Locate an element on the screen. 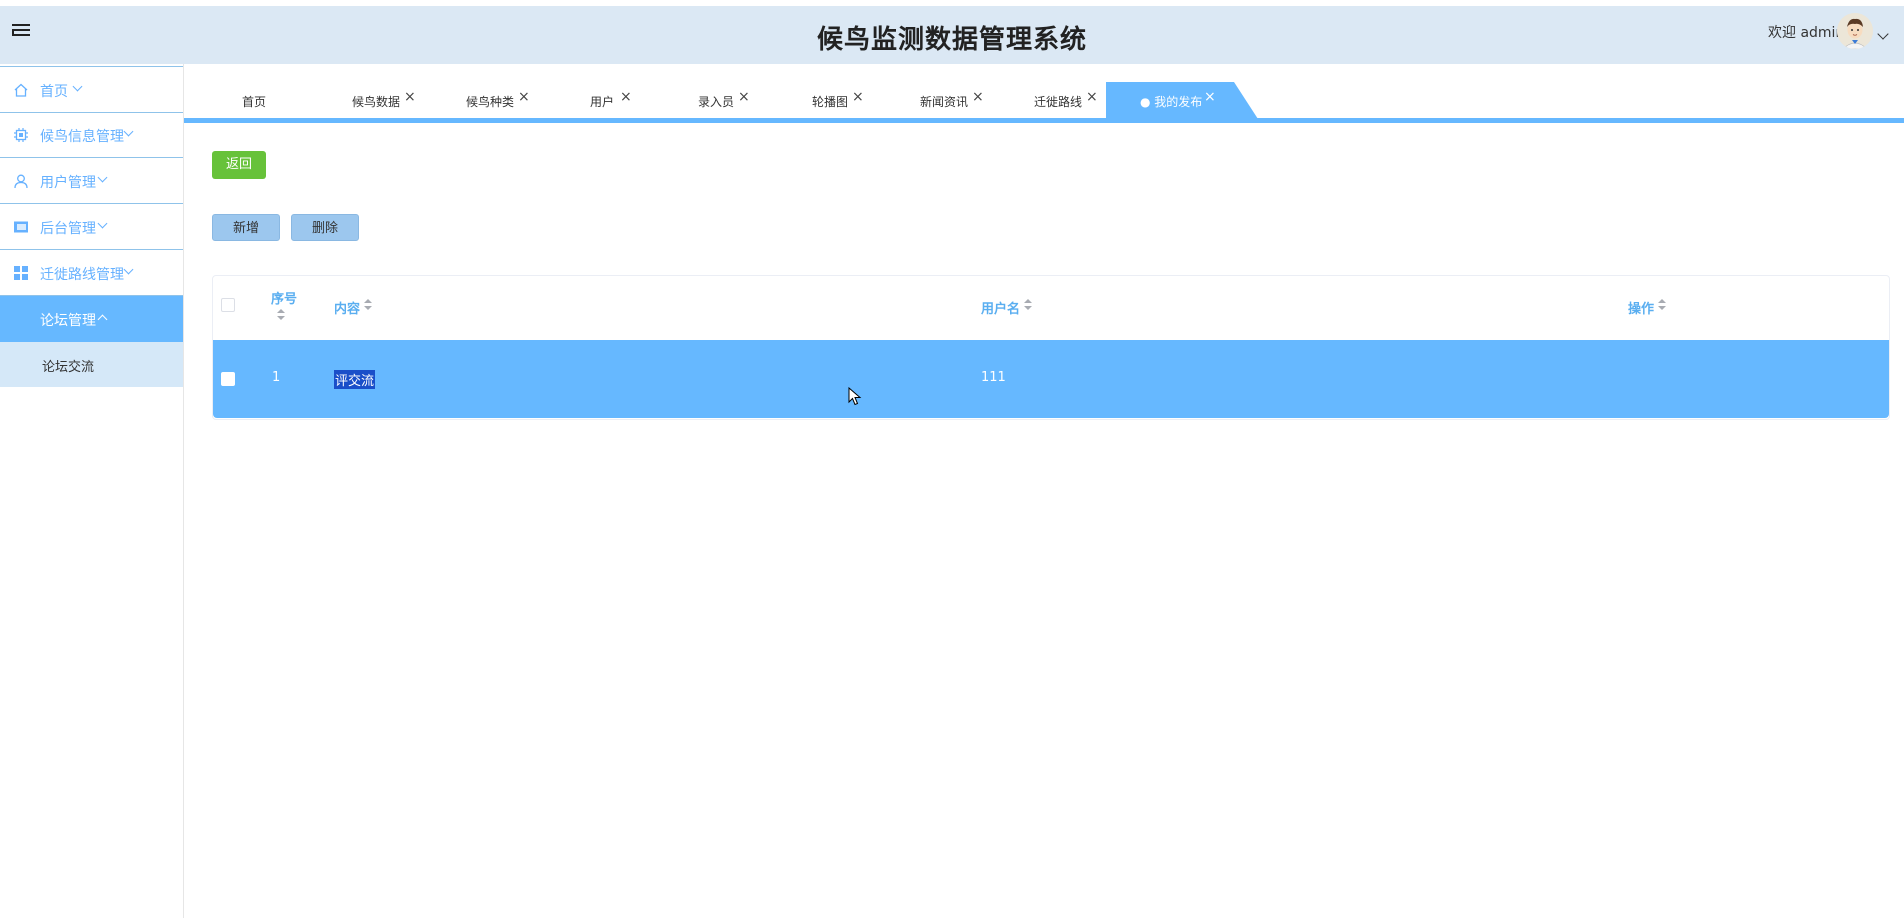 Image resolution: width=1904 pixels, height=918 pixels. sidebar-item-routes: 迁徙路线管理 is located at coordinates (91, 273).